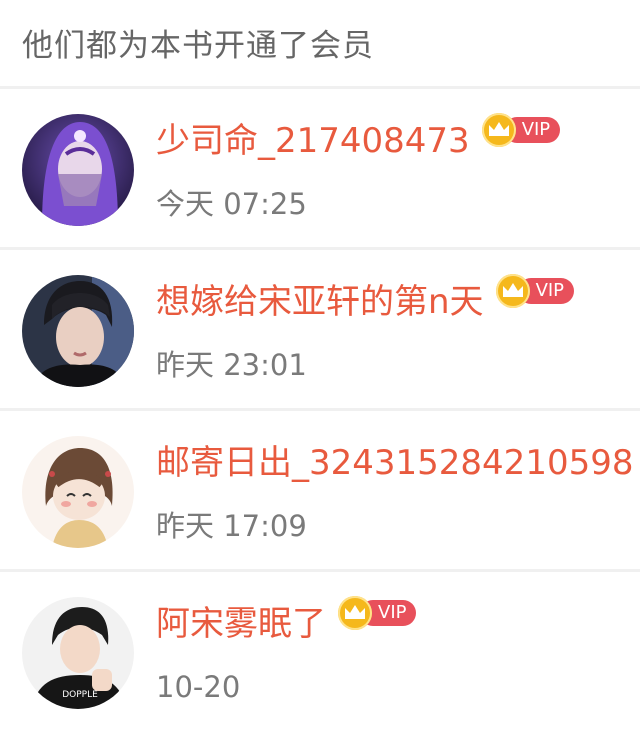 This screenshot has height=730, width=640. I want to click on timestamp: 今天 07:25, so click(231, 204).